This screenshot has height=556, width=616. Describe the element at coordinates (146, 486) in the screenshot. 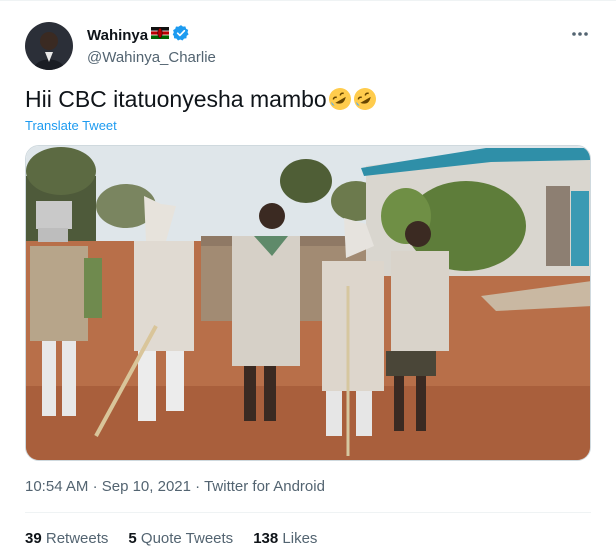

I see `tweet-date: Sep 10, 2021` at that location.